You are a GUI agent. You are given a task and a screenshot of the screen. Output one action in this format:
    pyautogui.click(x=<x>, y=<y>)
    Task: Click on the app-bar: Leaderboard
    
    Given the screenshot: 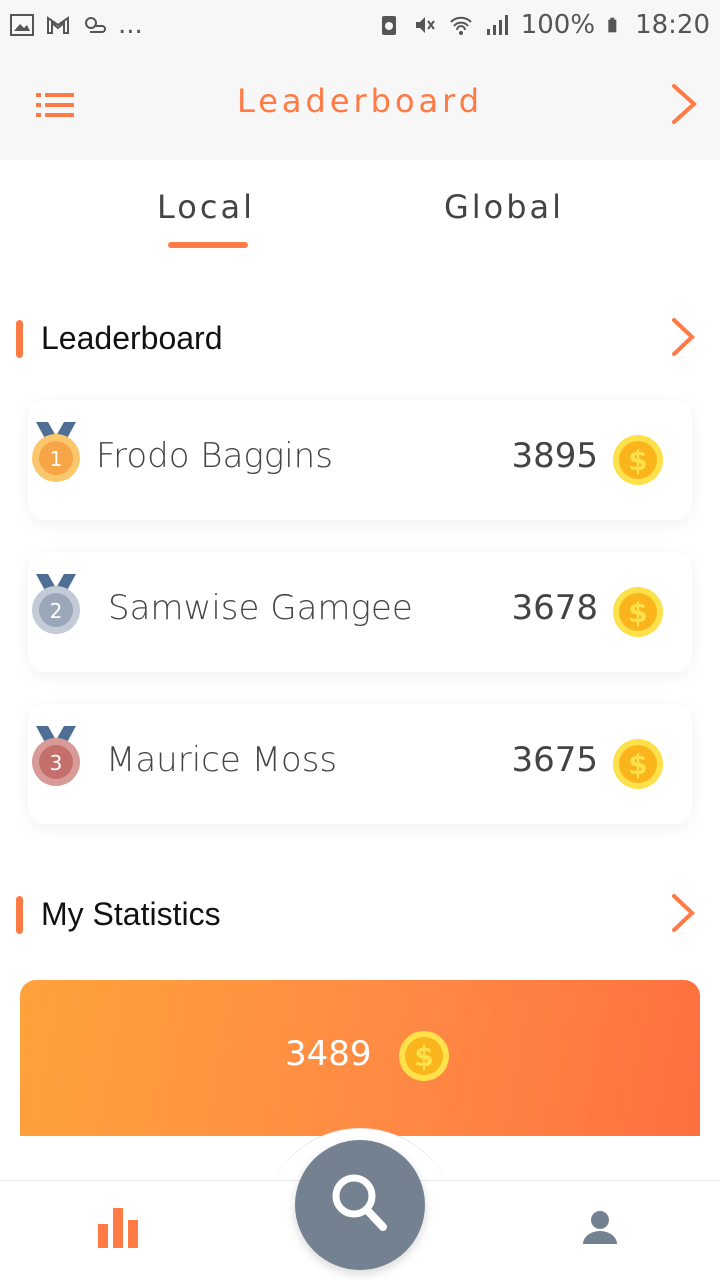 What is the action you would take?
    pyautogui.click(x=360, y=105)
    